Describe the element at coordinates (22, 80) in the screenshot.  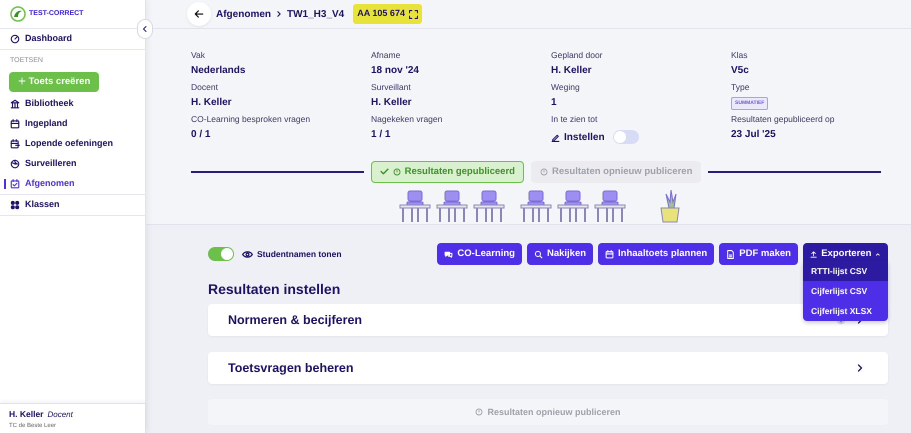
I see `plus-icon` at that location.